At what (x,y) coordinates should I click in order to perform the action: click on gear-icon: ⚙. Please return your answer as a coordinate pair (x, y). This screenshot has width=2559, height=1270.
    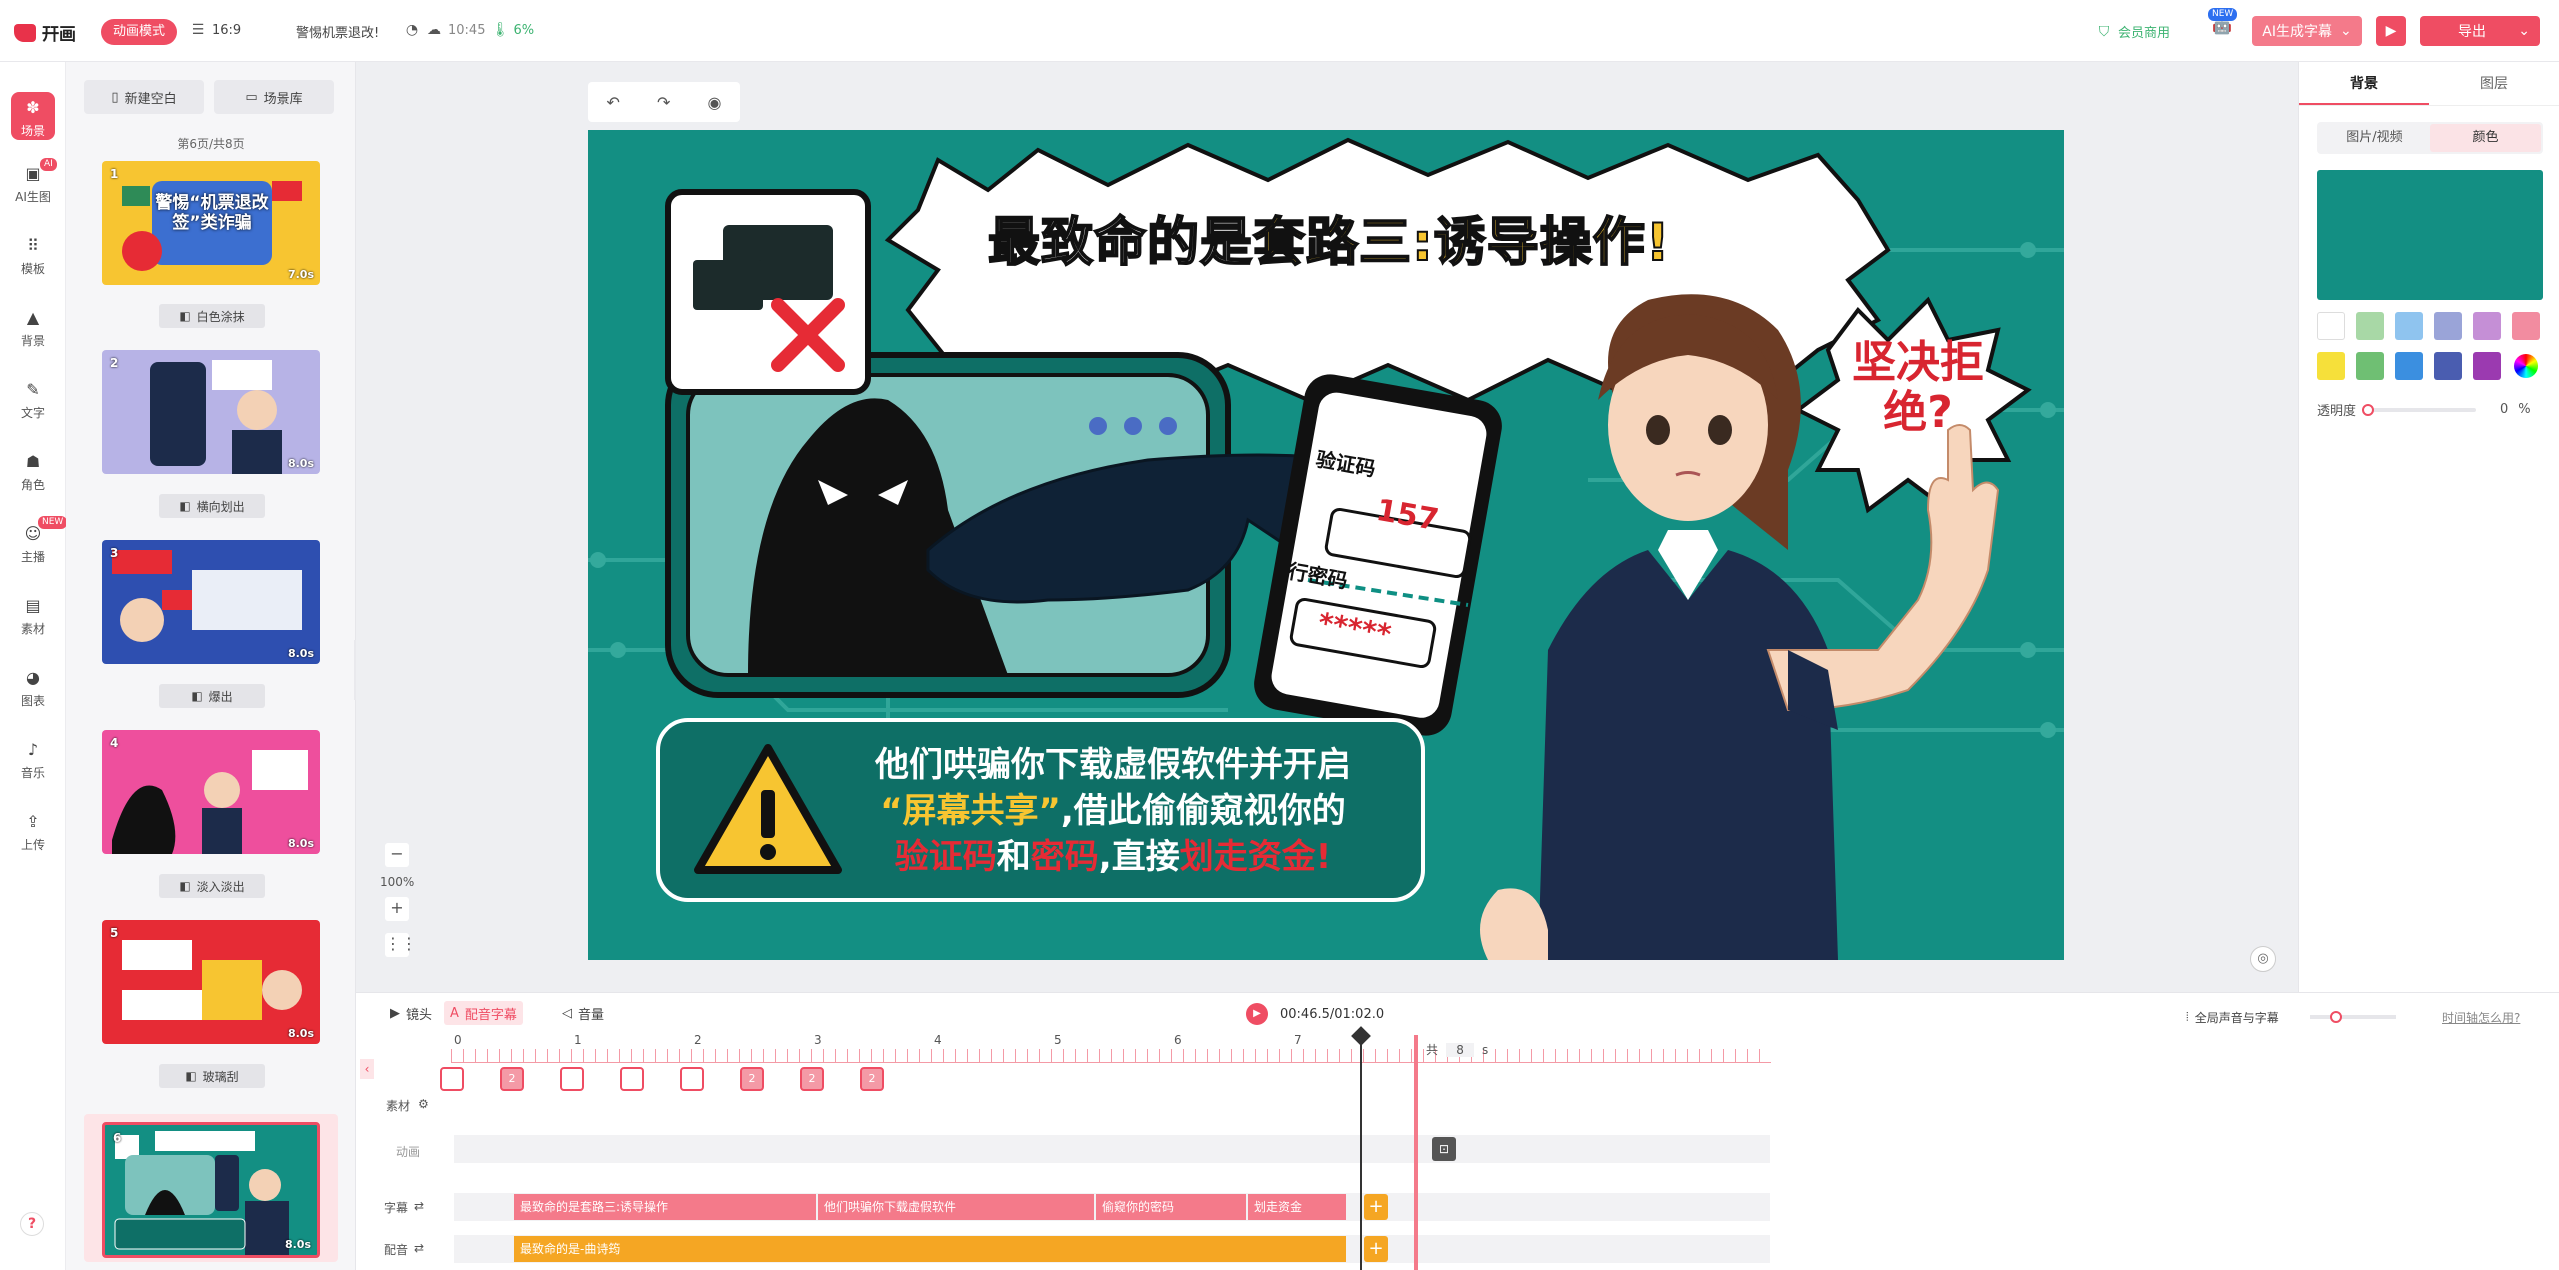
    Looking at the image, I should click on (423, 1105).